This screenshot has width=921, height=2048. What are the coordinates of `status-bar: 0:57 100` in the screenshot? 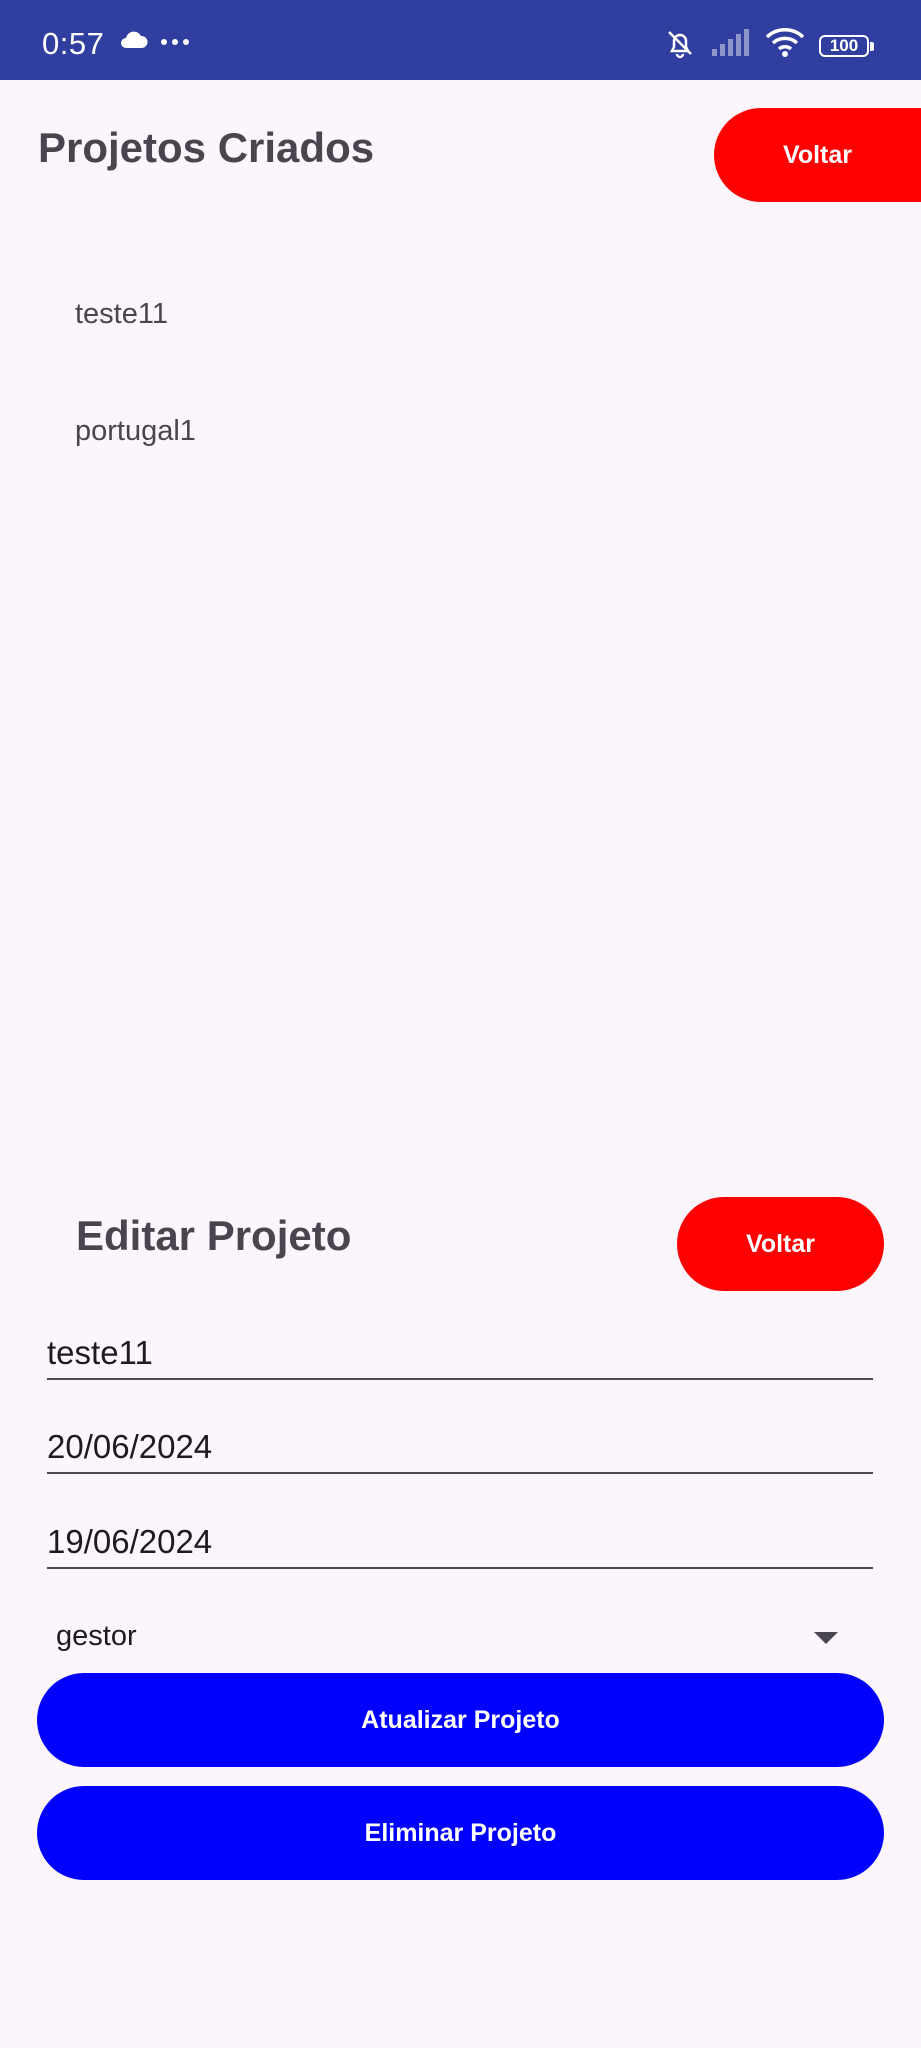 It's located at (460, 40).